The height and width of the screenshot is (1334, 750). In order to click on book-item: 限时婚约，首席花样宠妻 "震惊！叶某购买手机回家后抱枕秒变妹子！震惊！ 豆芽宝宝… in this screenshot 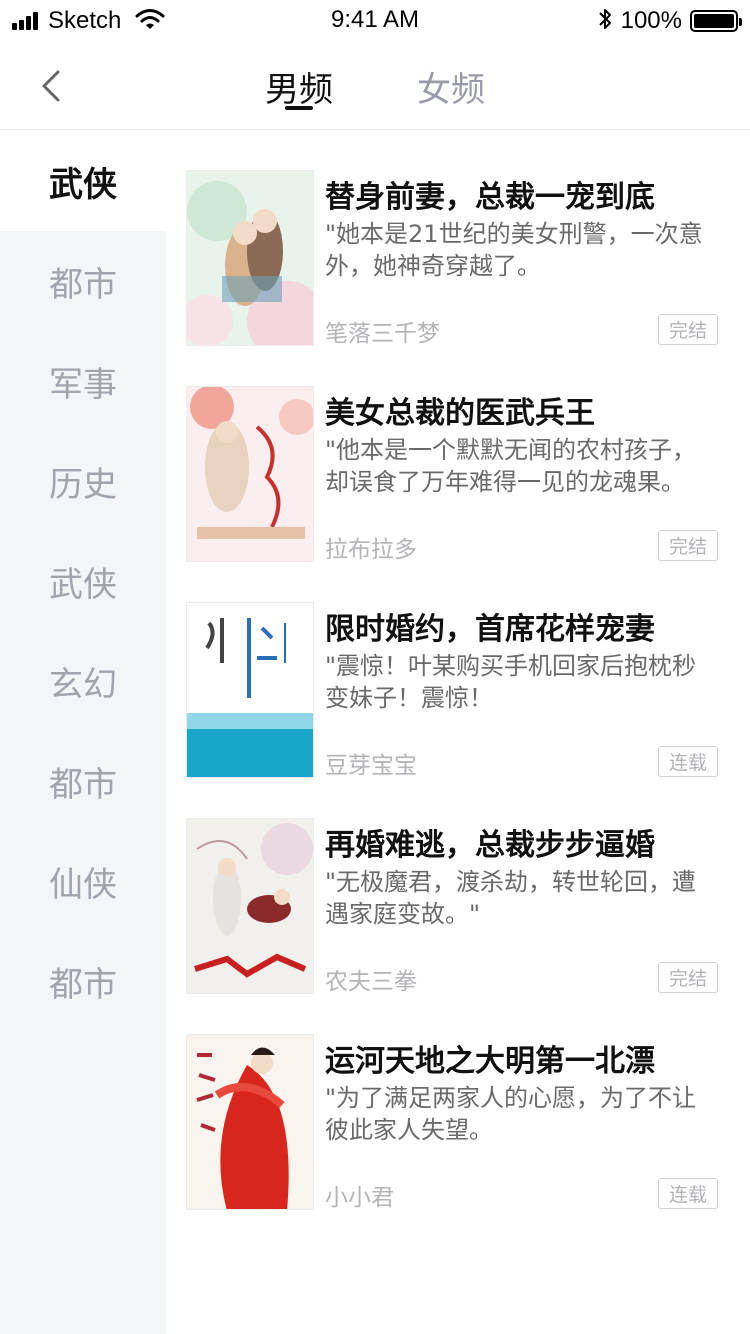, I will do `click(456, 691)`.